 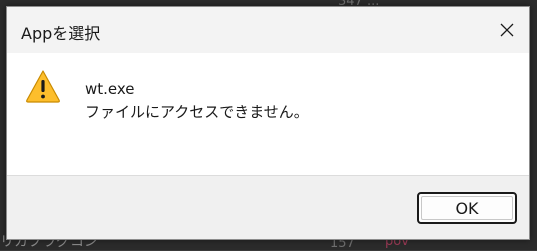 What do you see at coordinates (61, 33) in the screenshot?
I see `dialog-title: Appを選択` at bounding box center [61, 33].